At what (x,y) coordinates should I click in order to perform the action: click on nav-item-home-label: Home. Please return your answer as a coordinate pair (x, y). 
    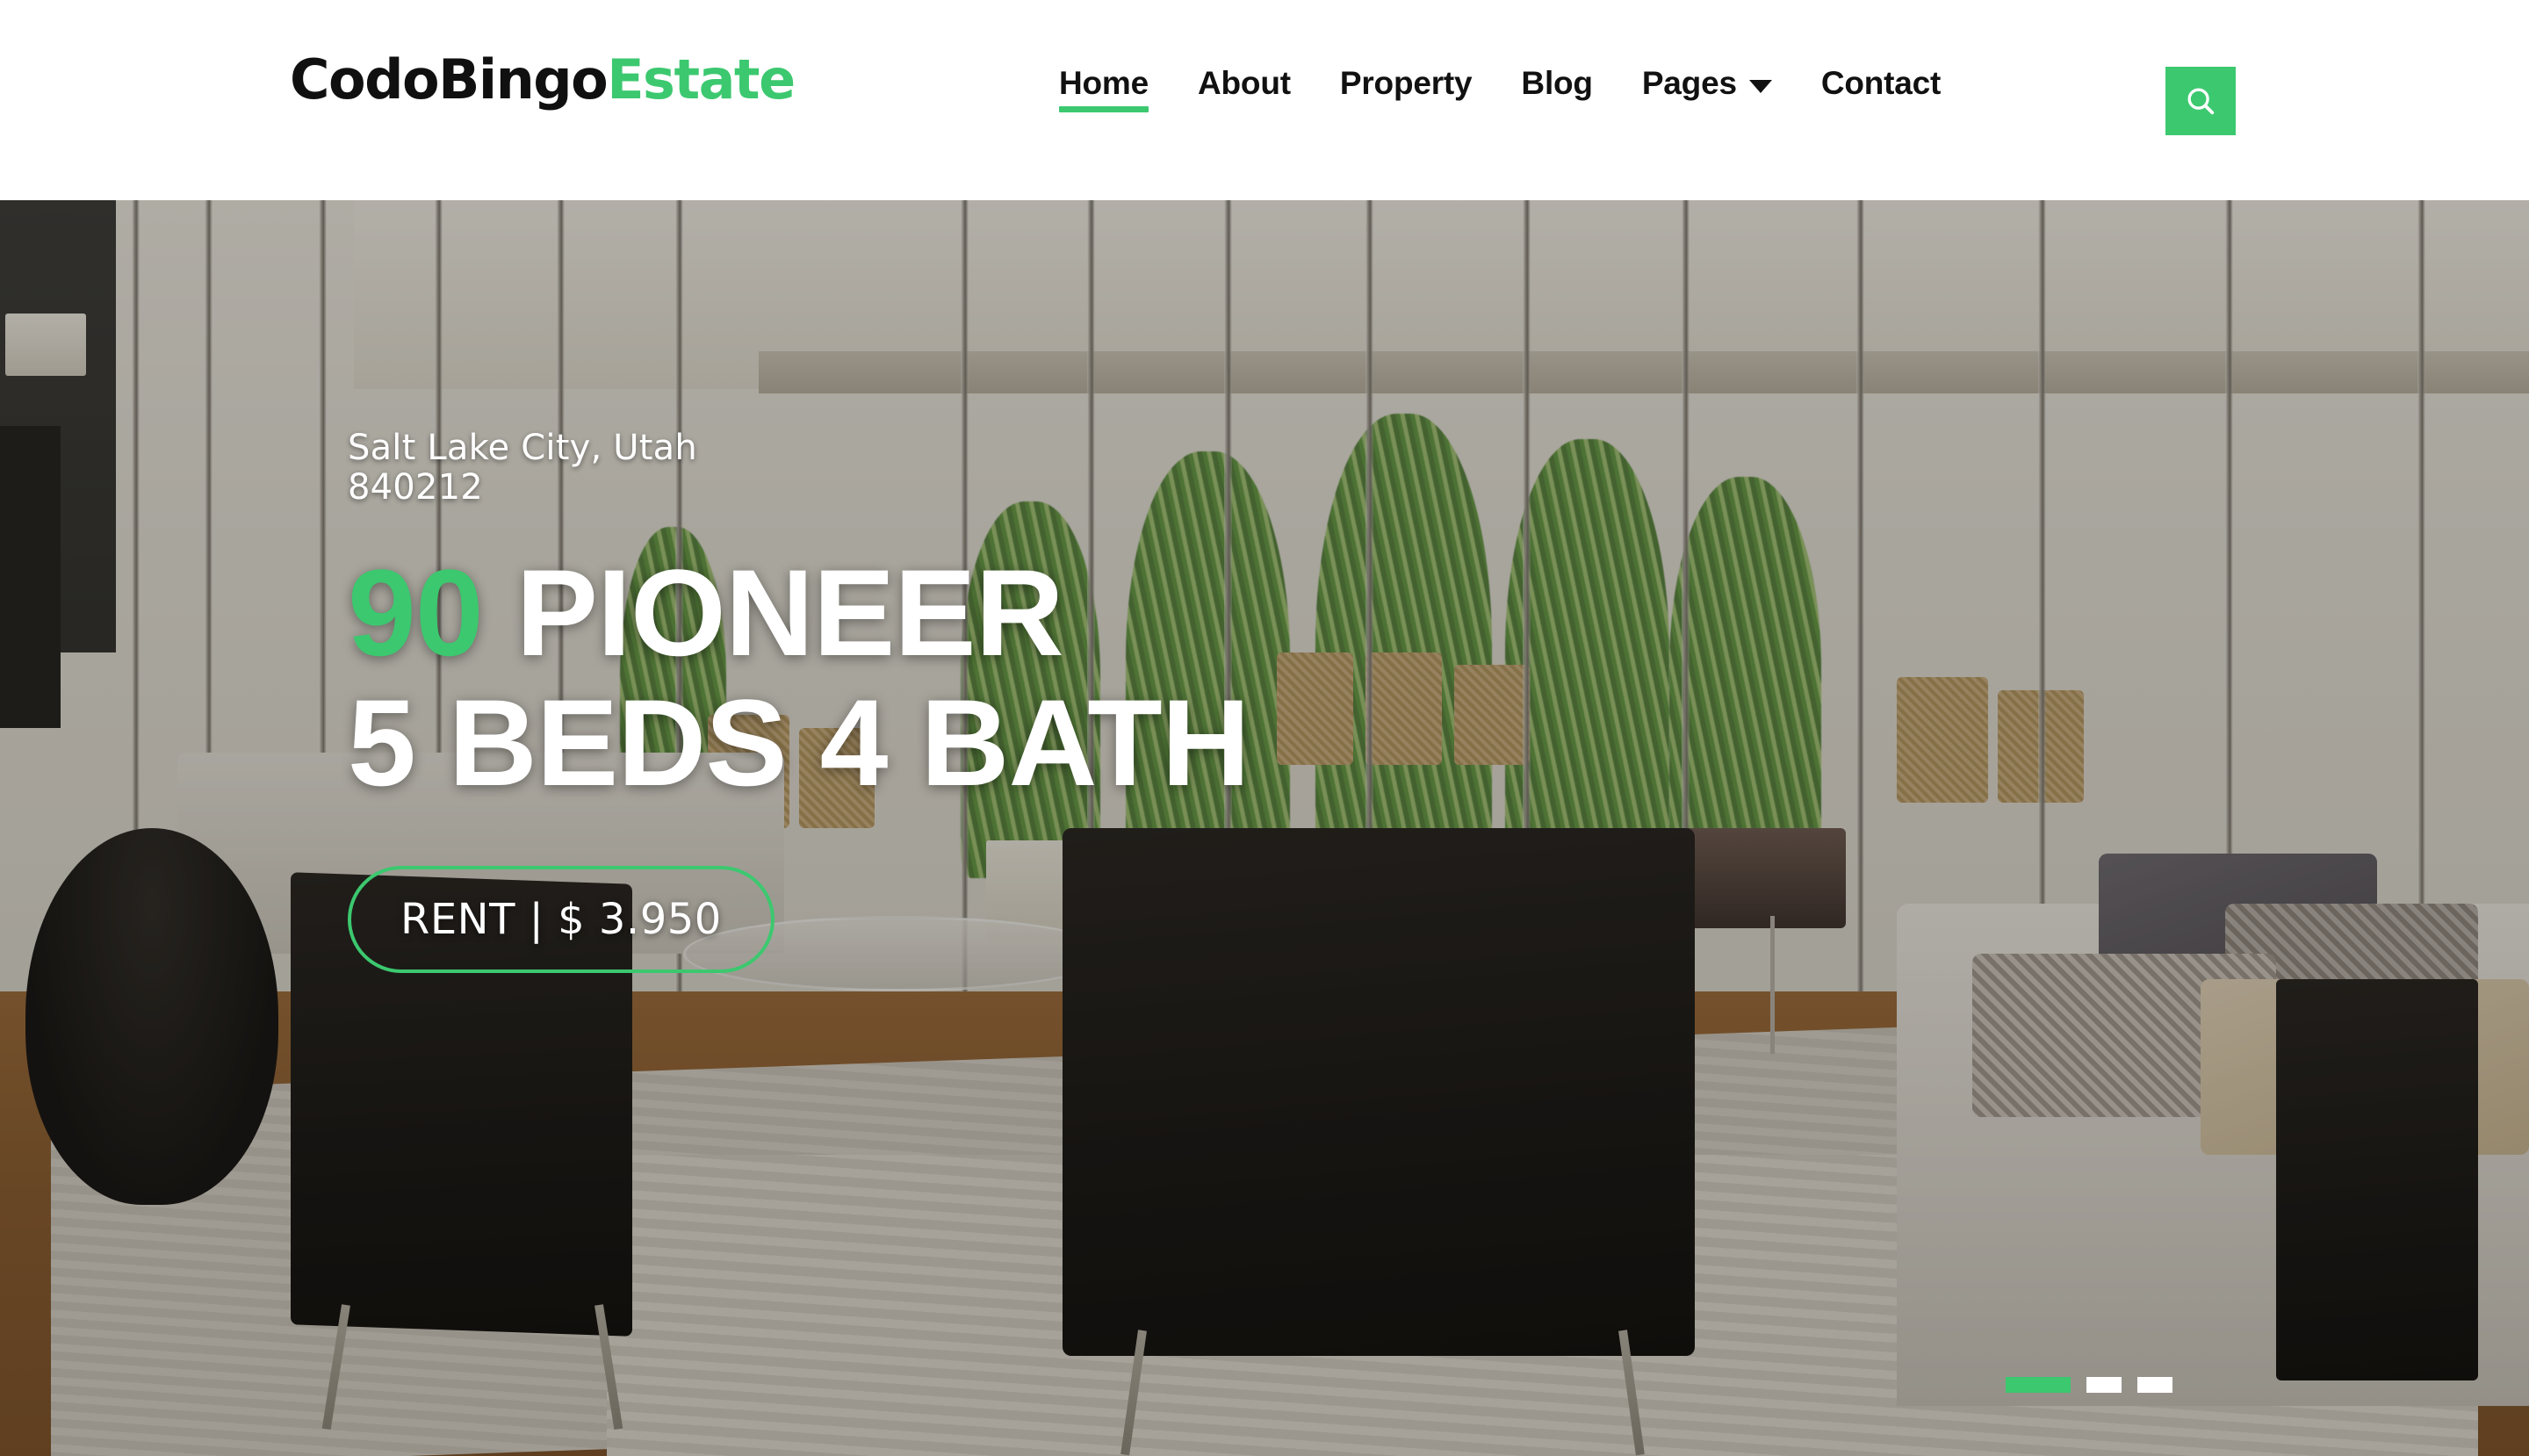
    Looking at the image, I should click on (1104, 83).